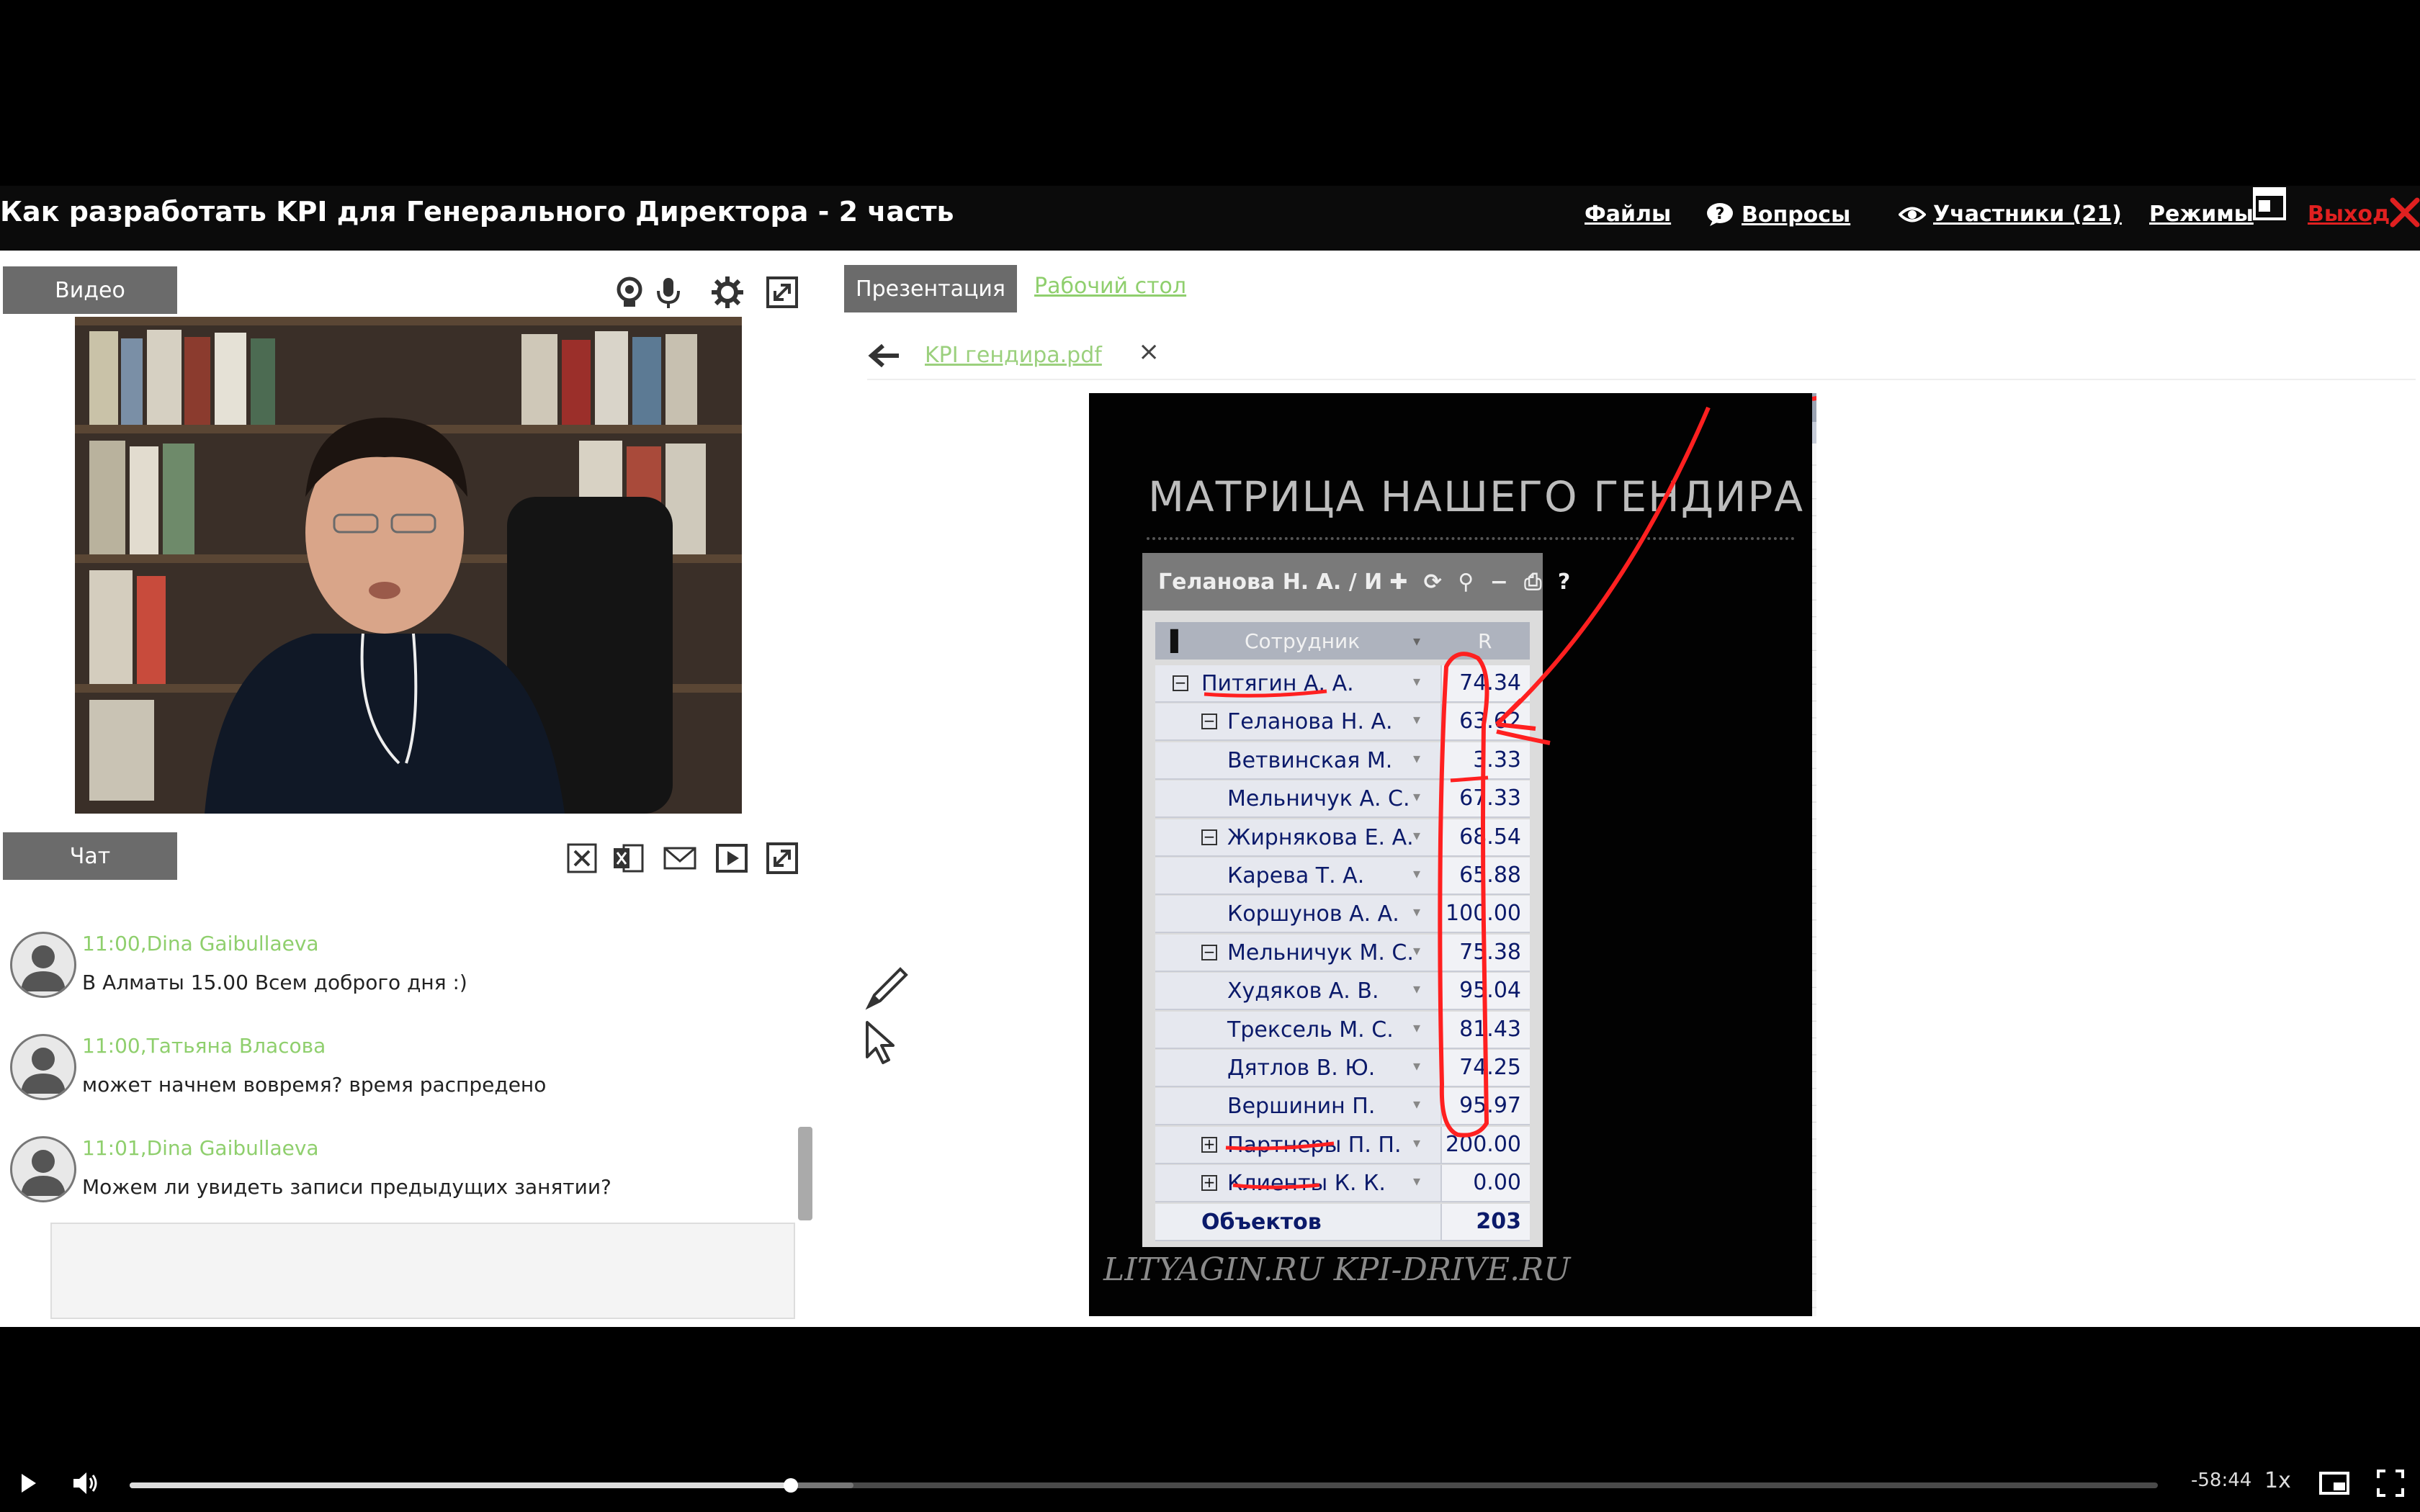 Image resolution: width=2420 pixels, height=1512 pixels. I want to click on file-bar: KPI гендира.pdf ×, so click(1642, 358).